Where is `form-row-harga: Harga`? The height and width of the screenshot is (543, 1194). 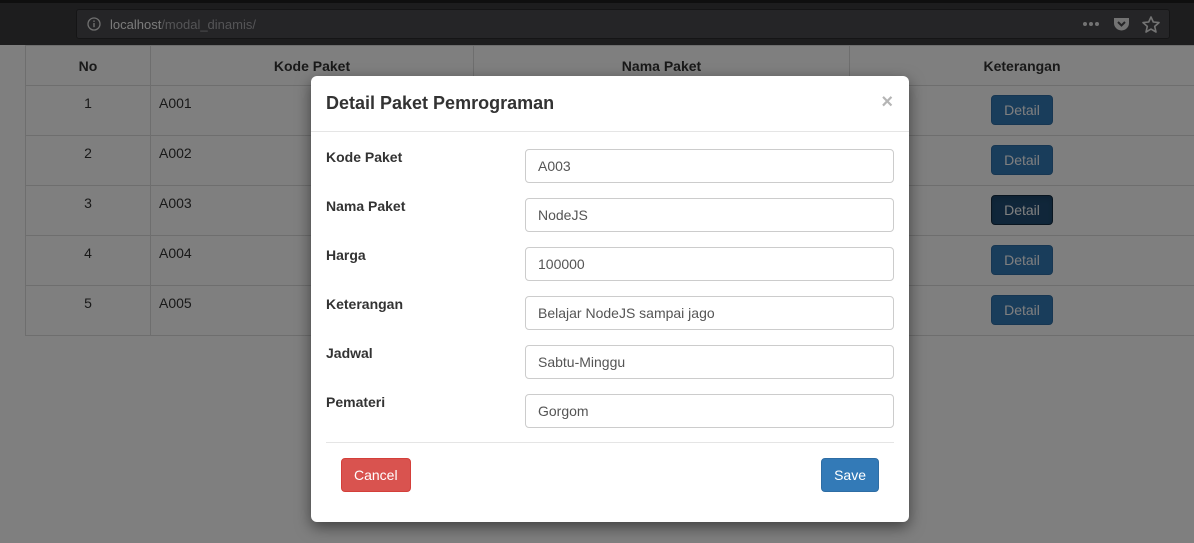
form-row-harga: Harga is located at coordinates (610, 264).